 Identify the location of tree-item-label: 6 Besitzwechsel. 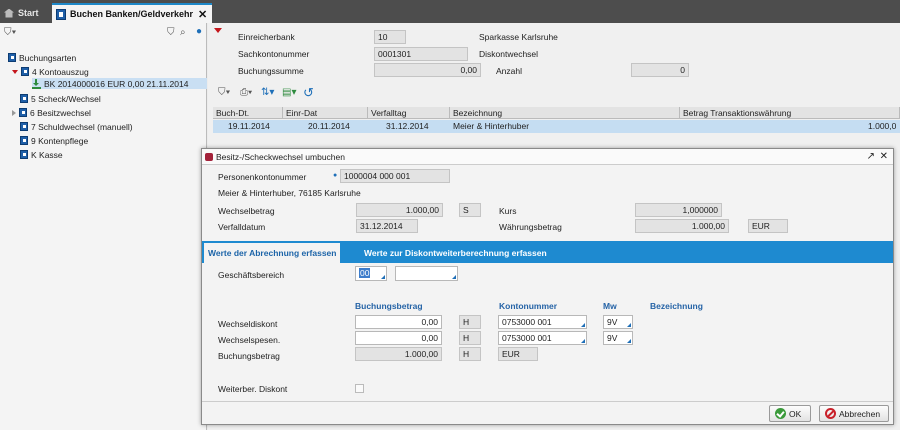
(60, 112).